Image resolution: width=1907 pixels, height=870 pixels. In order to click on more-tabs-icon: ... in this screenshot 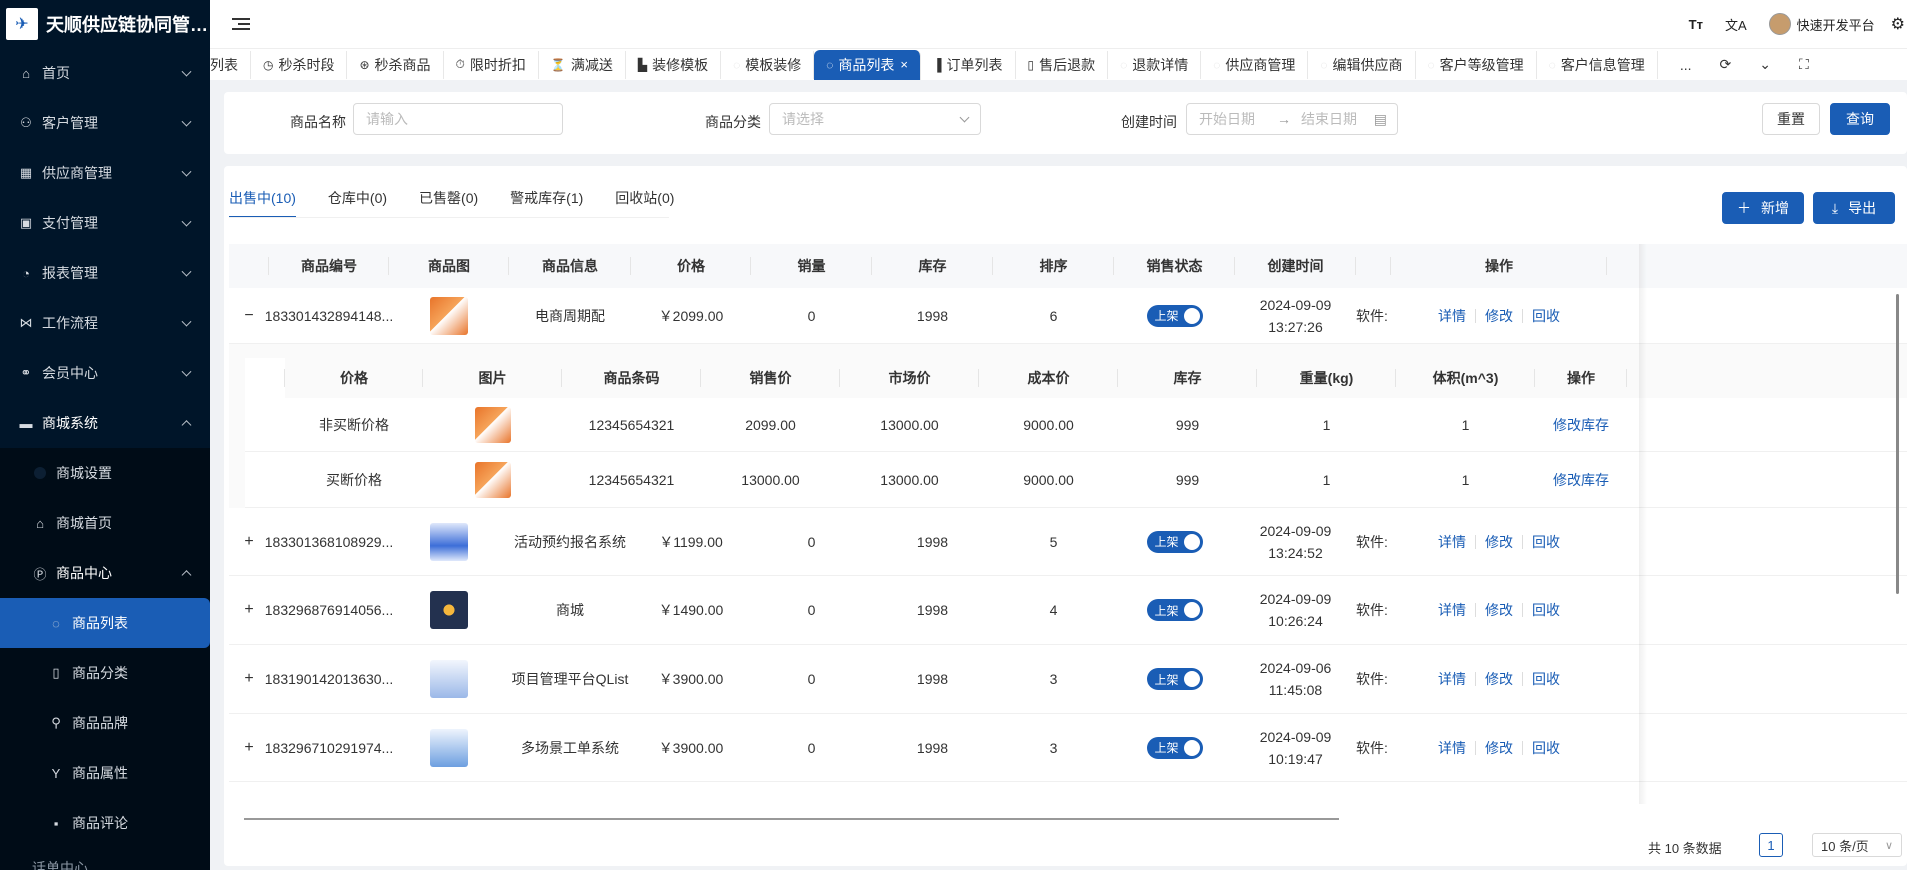, I will do `click(1686, 65)`.